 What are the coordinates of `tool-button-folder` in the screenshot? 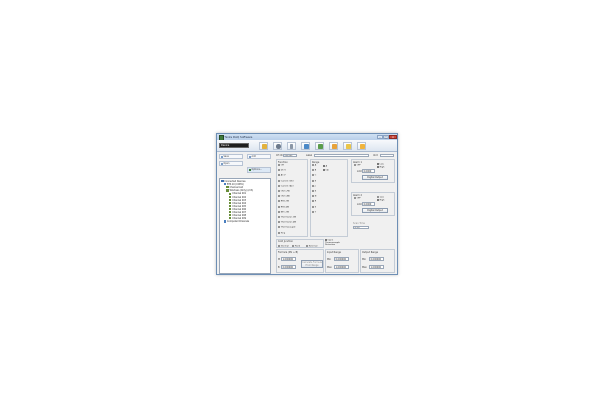 It's located at (347, 145).